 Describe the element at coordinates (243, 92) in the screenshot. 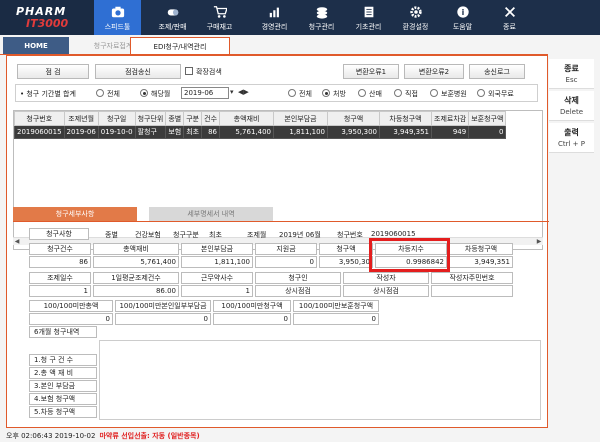

I see `month-stepper-icon: ◀▶` at that location.